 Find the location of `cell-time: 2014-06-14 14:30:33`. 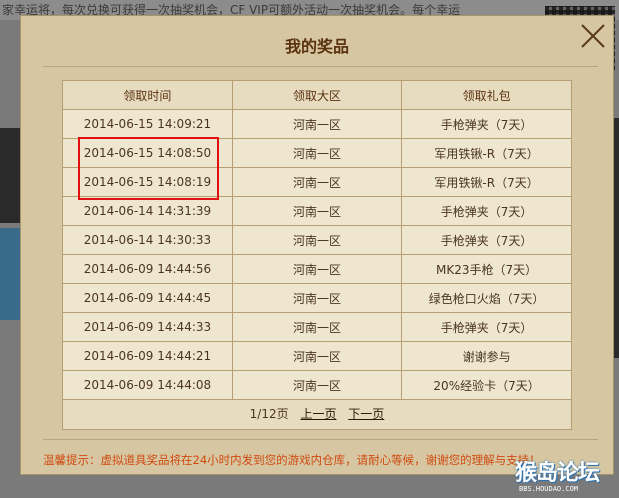

cell-time: 2014-06-14 14:30:33 is located at coordinates (148, 240).